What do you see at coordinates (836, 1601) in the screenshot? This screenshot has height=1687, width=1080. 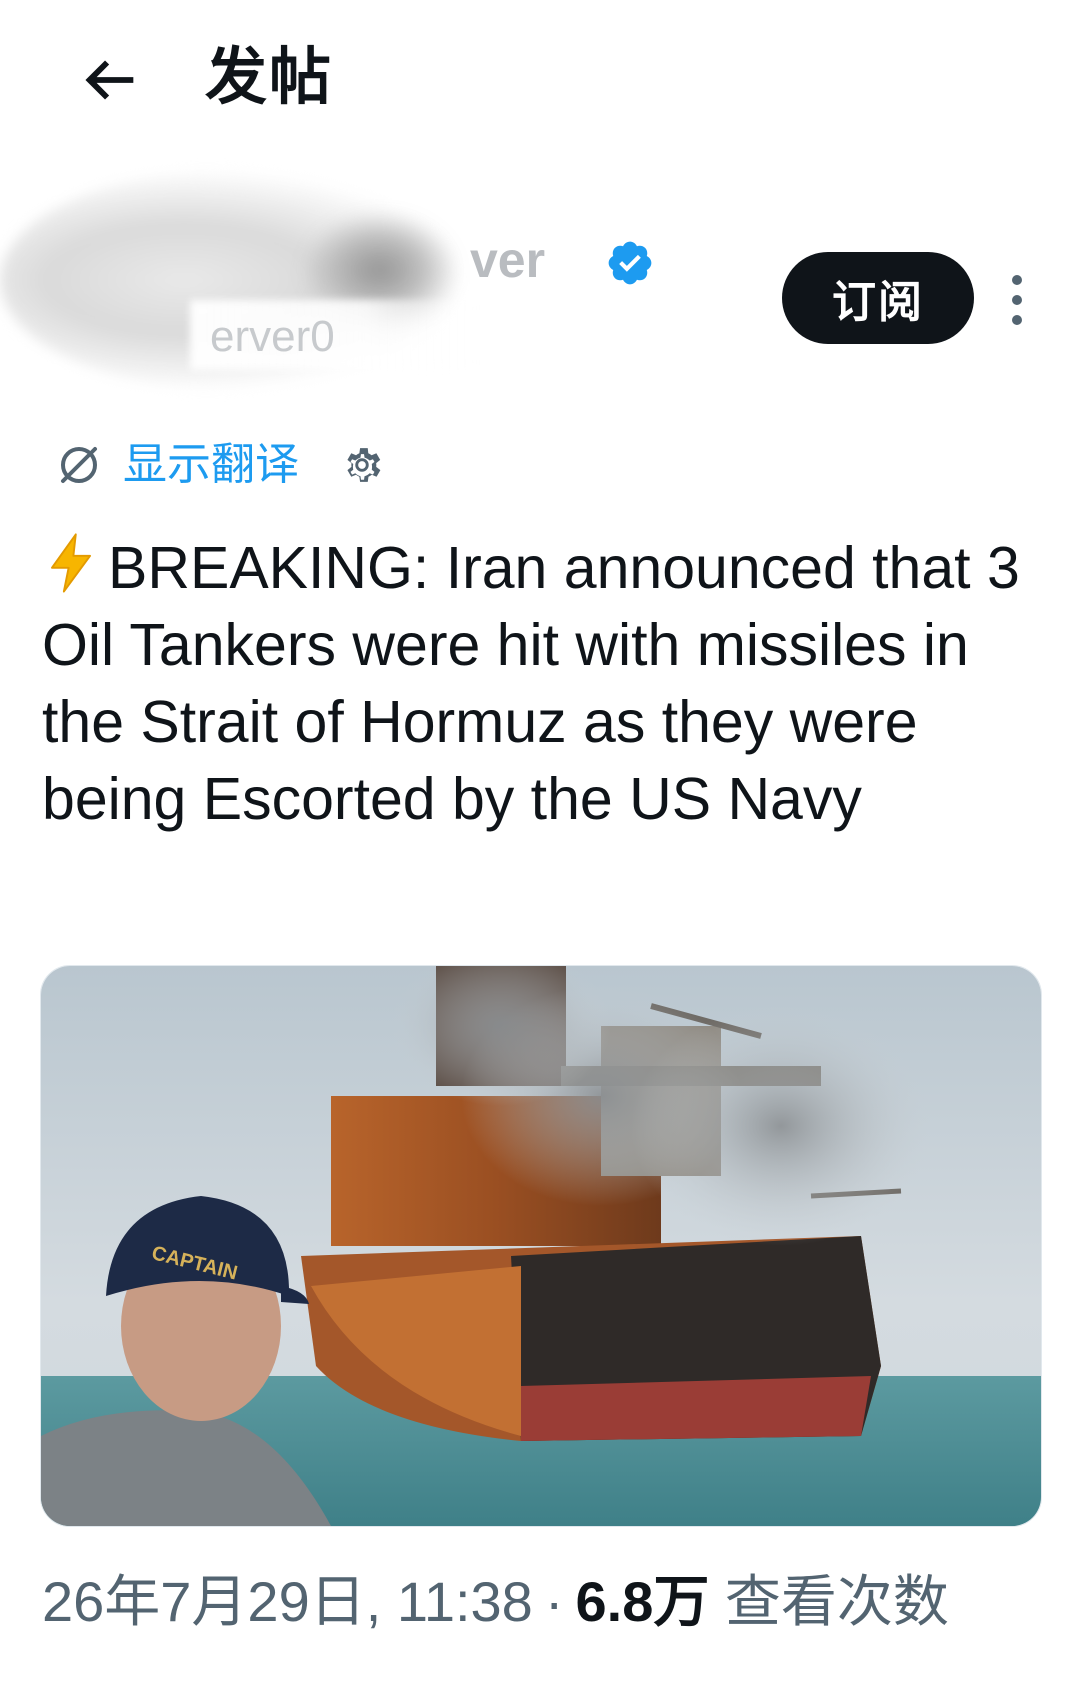 I see `views-label: 查看次数` at bounding box center [836, 1601].